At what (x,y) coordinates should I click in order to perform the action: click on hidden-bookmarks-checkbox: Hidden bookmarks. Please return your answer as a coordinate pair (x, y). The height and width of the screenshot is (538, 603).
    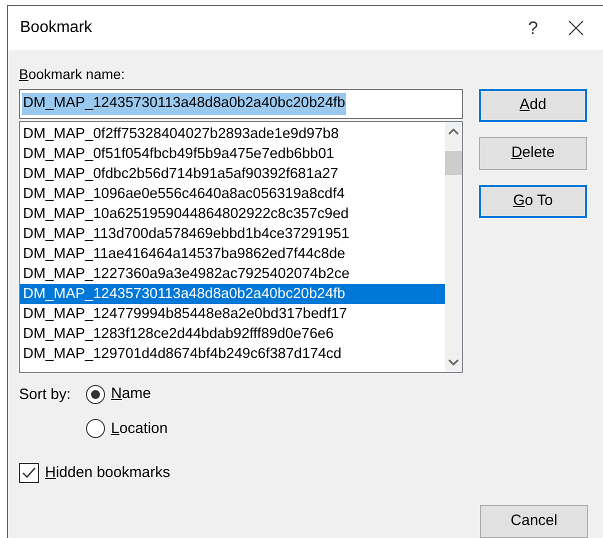
    Looking at the image, I should click on (305, 473).